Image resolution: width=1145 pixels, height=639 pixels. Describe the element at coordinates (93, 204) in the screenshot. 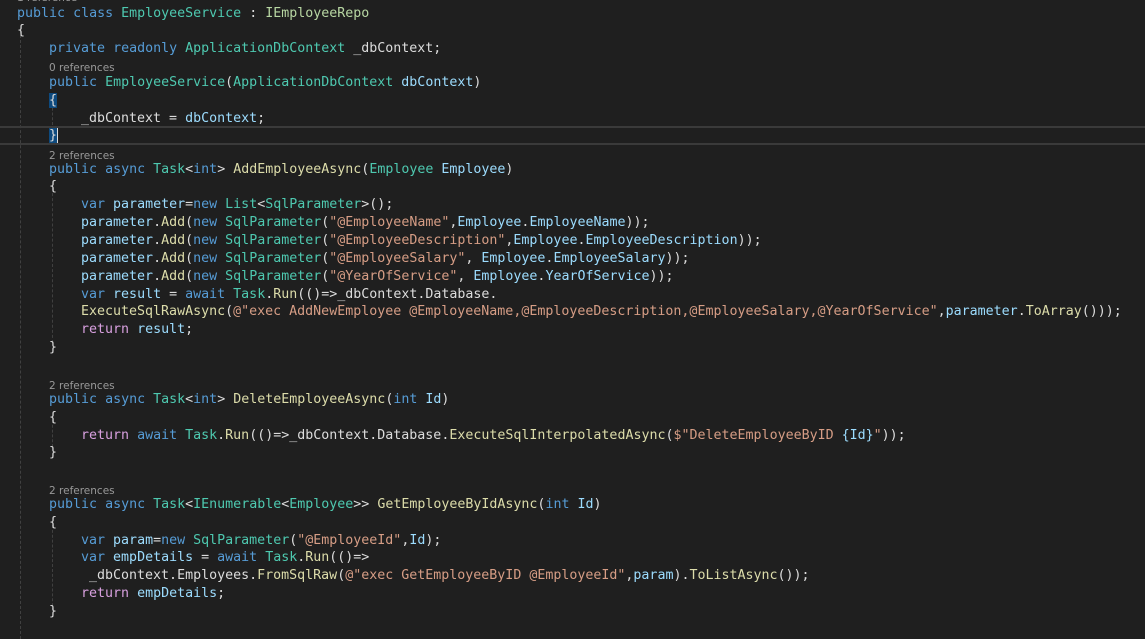

I see `keyword-token: var` at that location.